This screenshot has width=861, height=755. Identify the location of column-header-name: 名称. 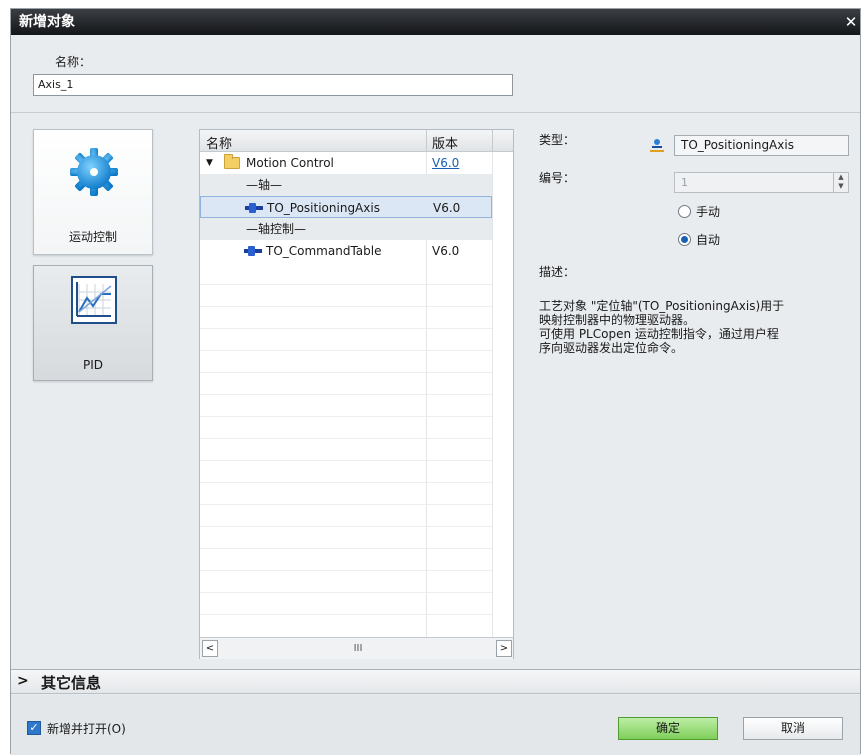
(219, 142).